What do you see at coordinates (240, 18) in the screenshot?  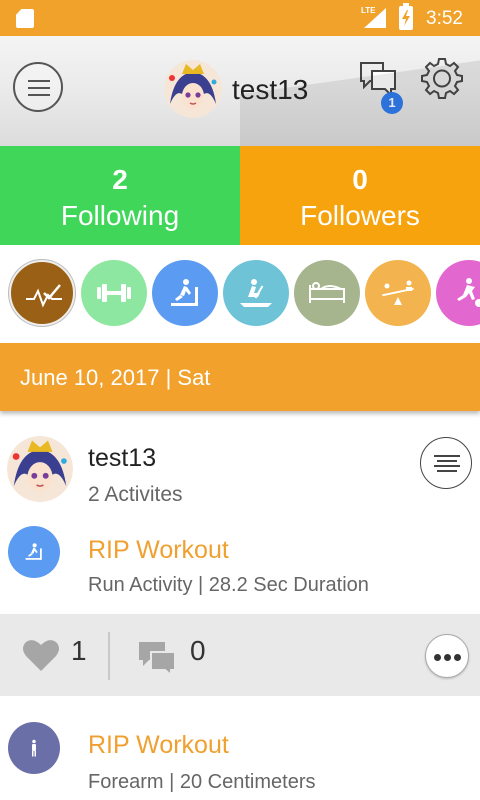 I see `status-bar: LTE 3:52` at bounding box center [240, 18].